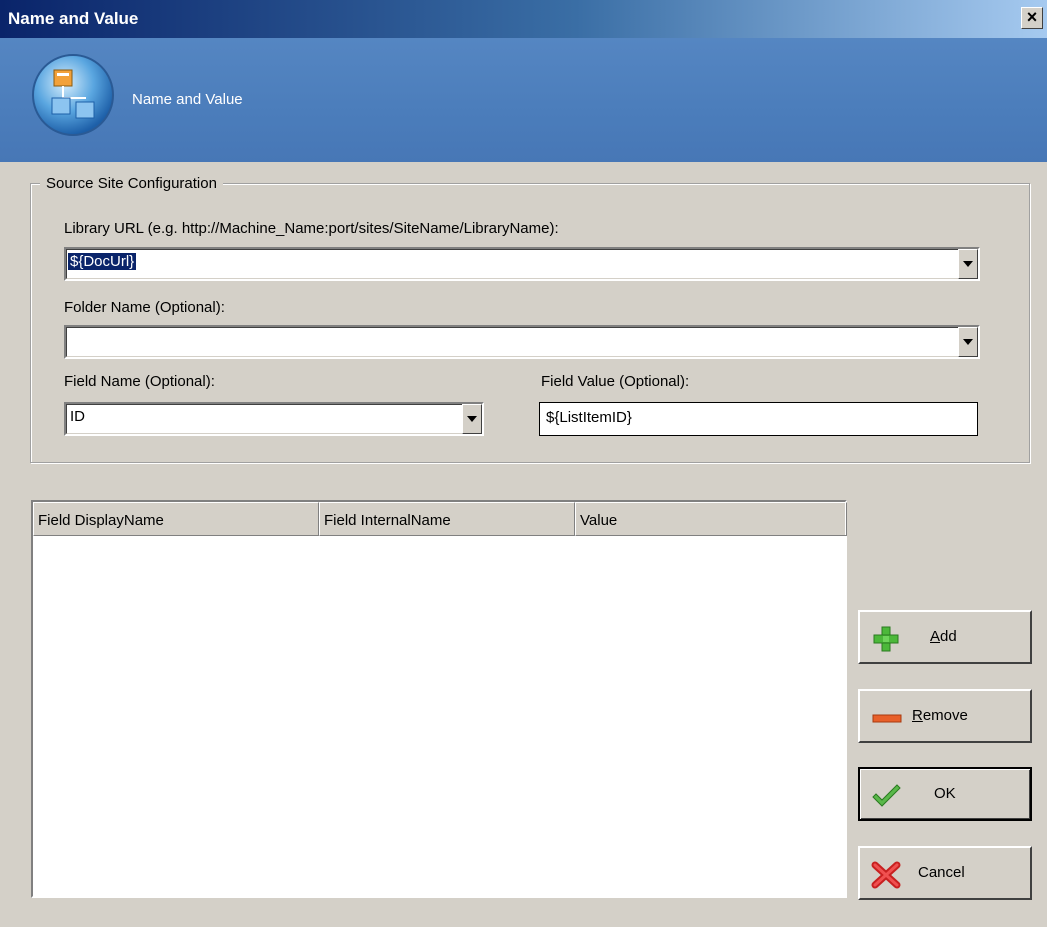  What do you see at coordinates (523, 100) in the screenshot?
I see `header-banner: Name and Value` at bounding box center [523, 100].